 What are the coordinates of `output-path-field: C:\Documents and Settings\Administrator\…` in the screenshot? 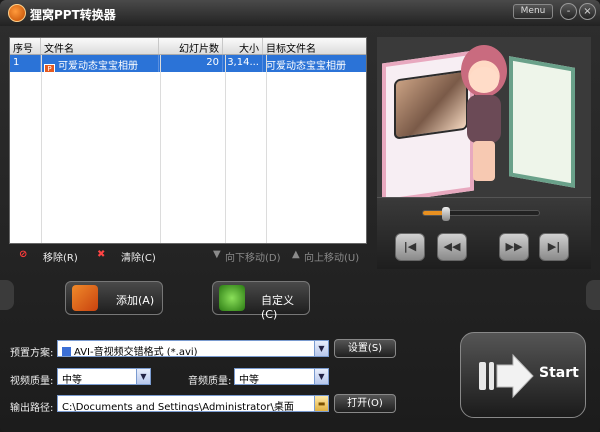 It's located at (193, 403).